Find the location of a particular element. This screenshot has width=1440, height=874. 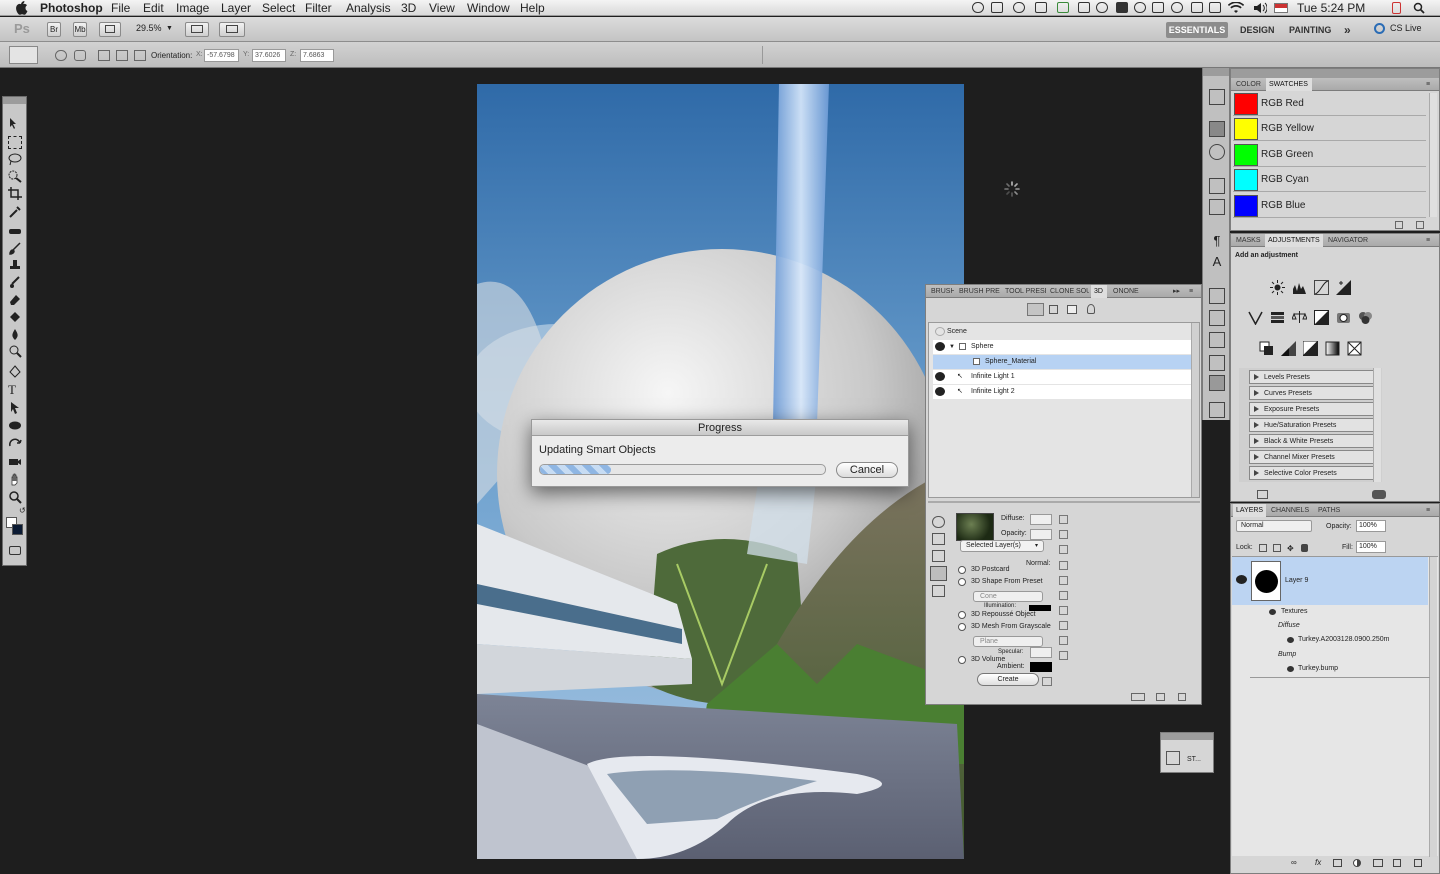

invert-icon is located at coordinates (1266, 348).